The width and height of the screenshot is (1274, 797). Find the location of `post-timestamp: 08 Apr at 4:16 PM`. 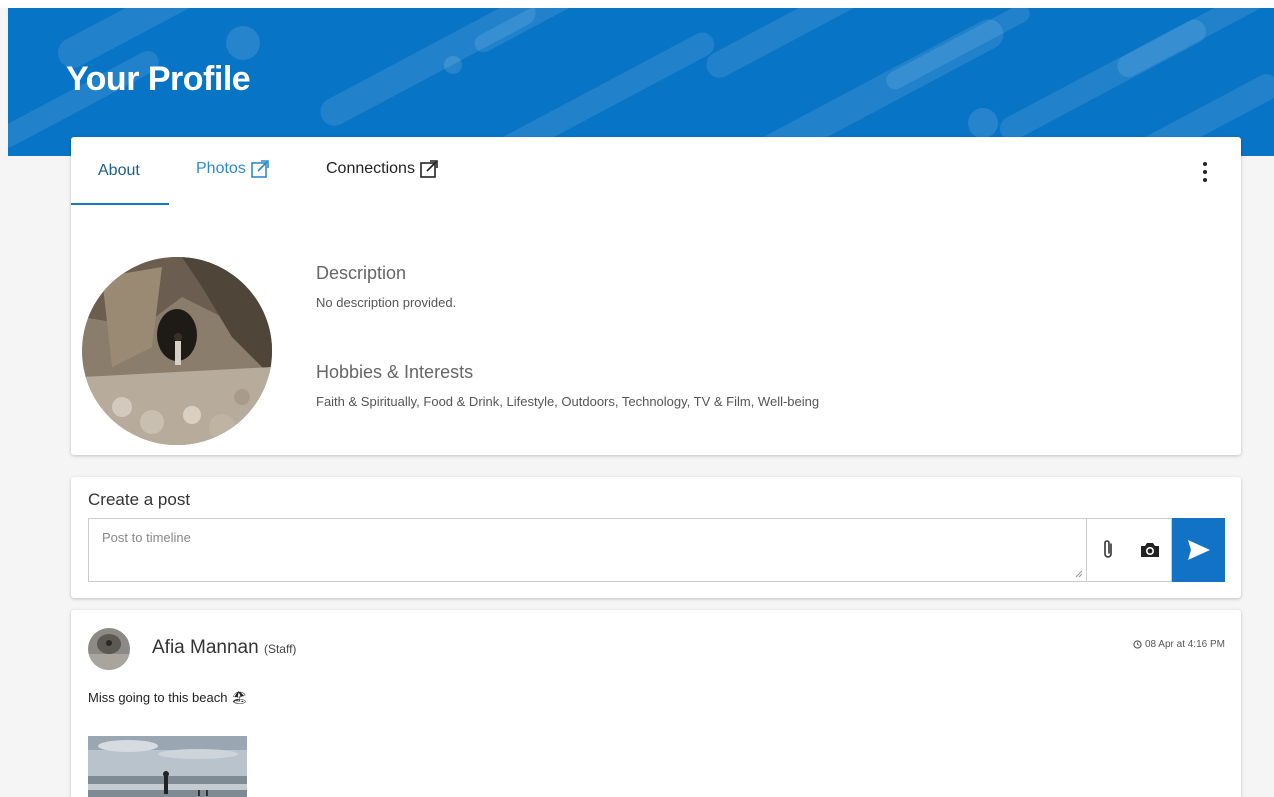

post-timestamp: 08 Apr at 4:16 PM is located at coordinates (1179, 644).